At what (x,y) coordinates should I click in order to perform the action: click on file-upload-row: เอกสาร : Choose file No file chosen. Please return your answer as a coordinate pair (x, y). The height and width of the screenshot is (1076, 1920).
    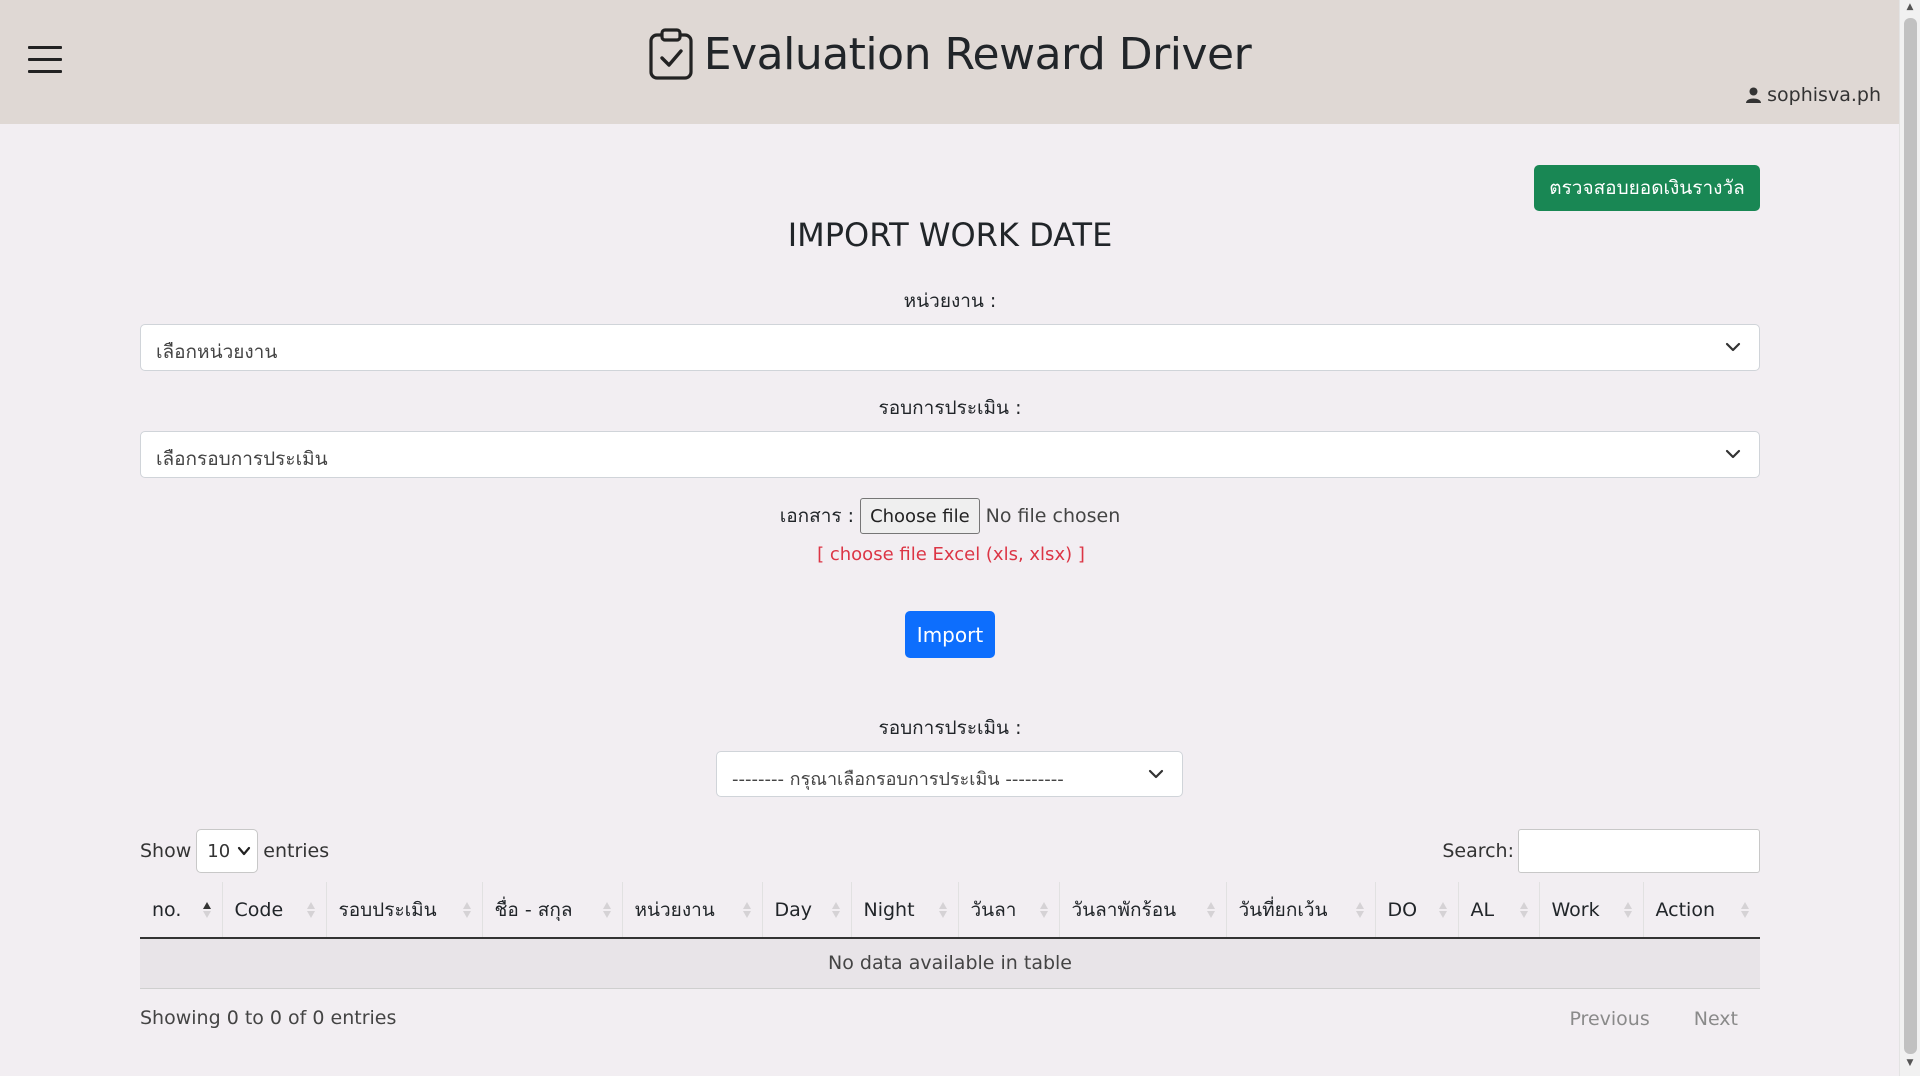
    Looking at the image, I should click on (950, 516).